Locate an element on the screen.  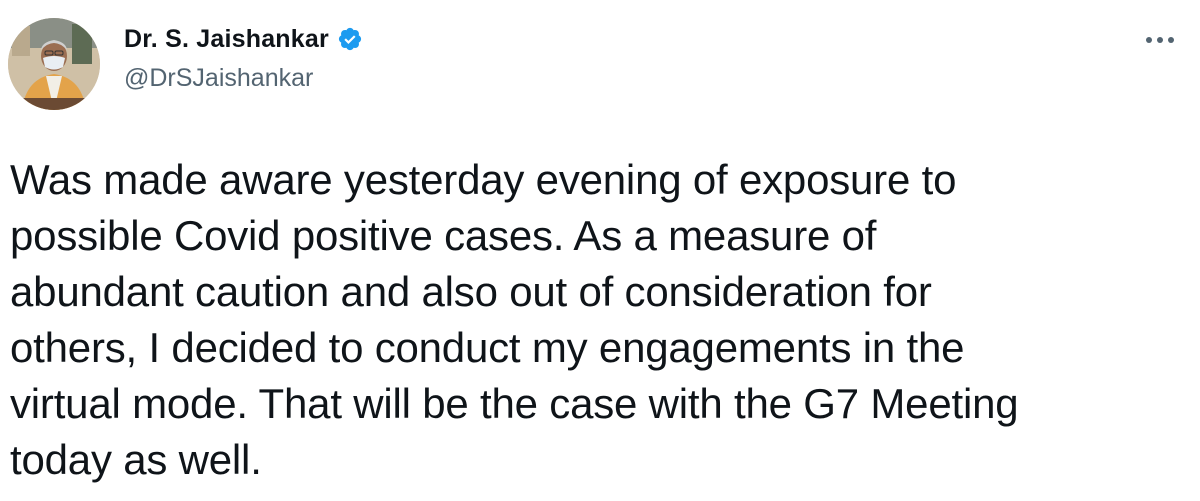
avatar is located at coordinates (54, 64).